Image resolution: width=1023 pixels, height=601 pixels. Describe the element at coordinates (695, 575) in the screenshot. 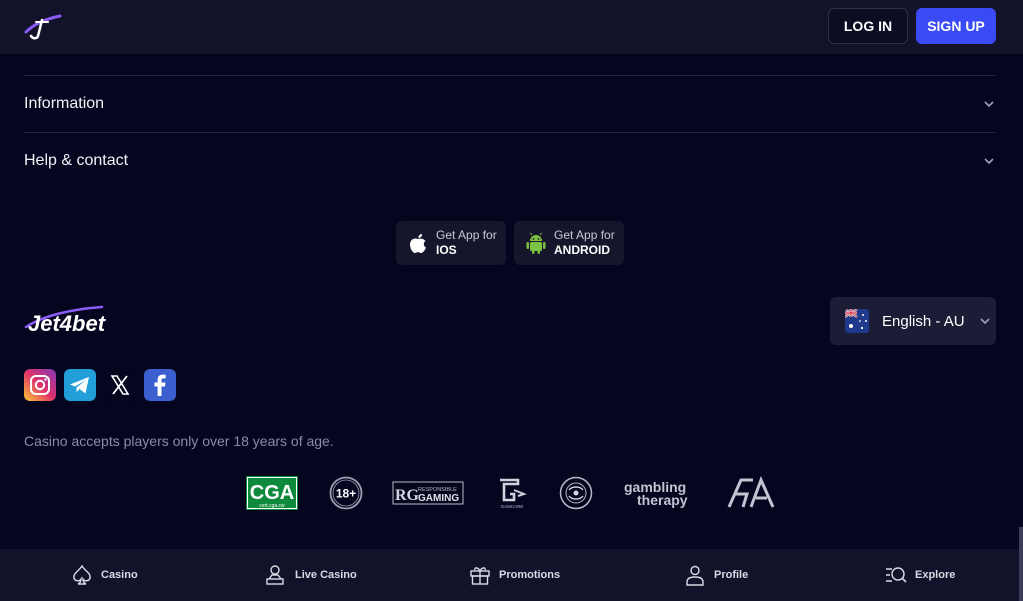

I see `user-icon` at that location.